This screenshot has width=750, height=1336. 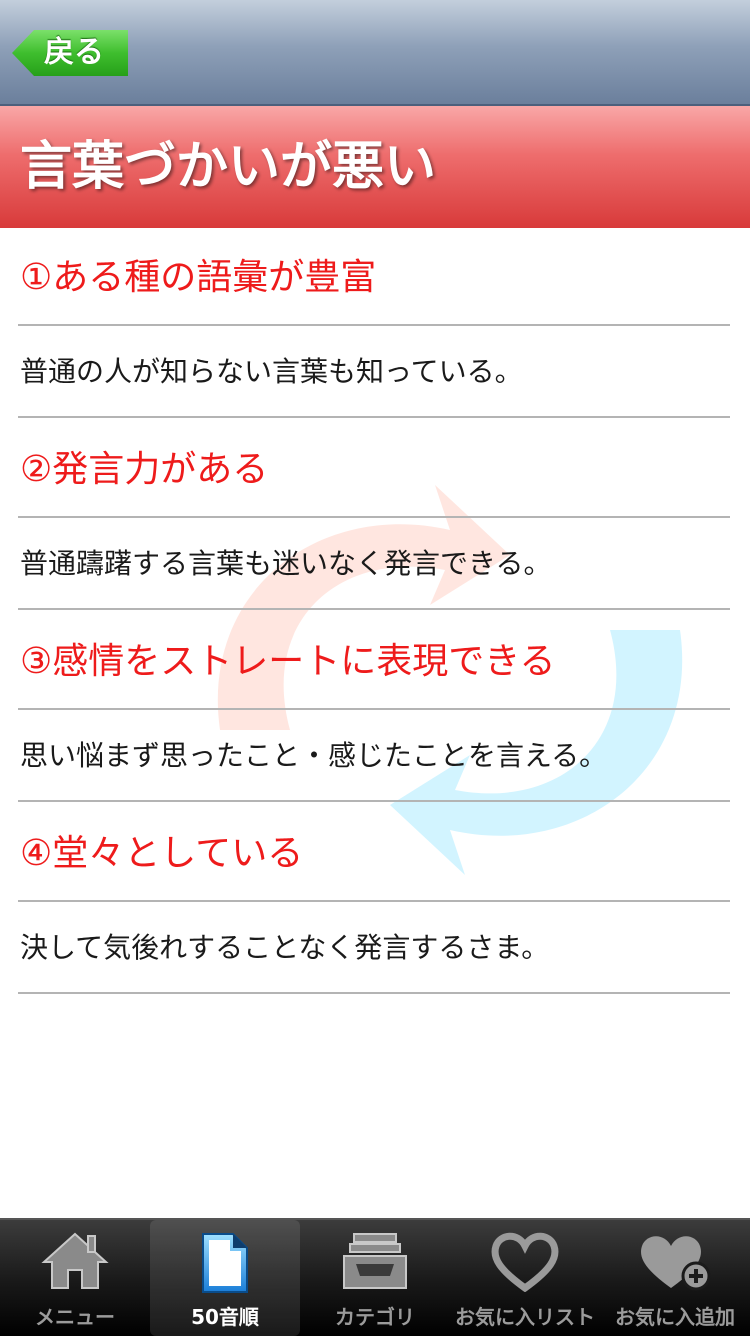 What do you see at coordinates (675, 1317) in the screenshot?
I see `tab-label: お気に入追加` at bounding box center [675, 1317].